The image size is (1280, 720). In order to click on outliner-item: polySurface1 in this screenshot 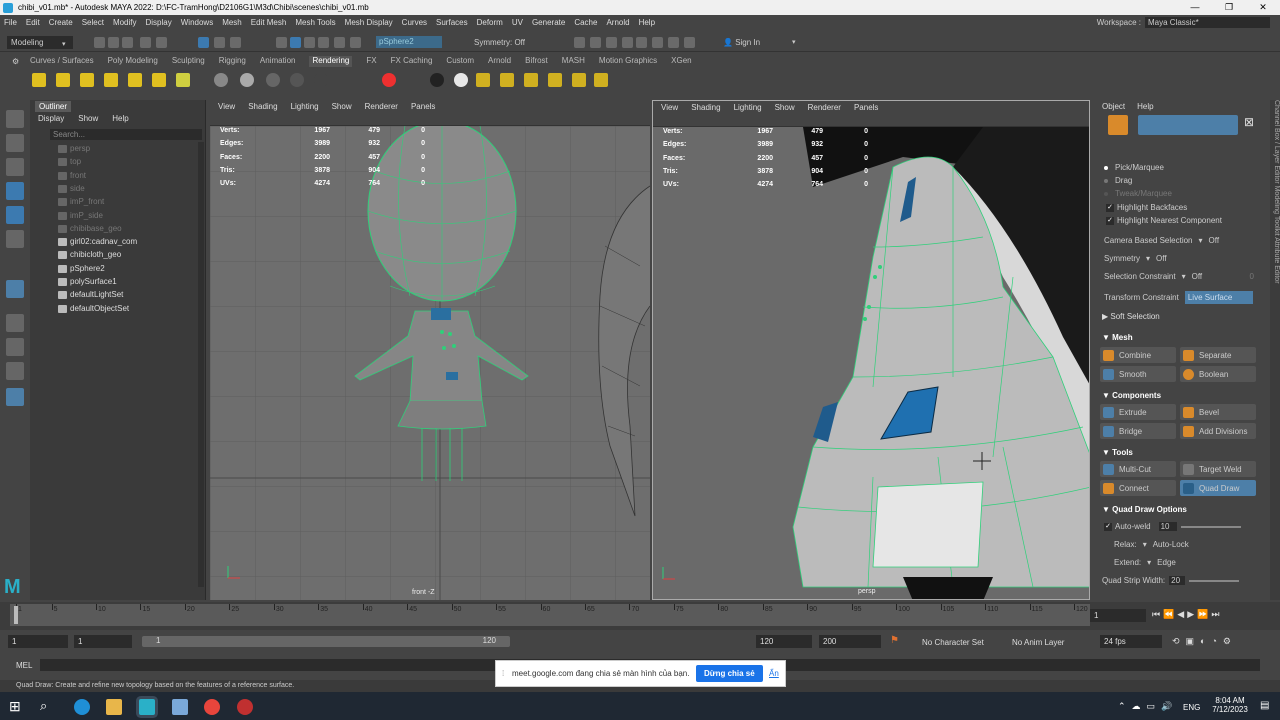, I will do `click(87, 282)`.